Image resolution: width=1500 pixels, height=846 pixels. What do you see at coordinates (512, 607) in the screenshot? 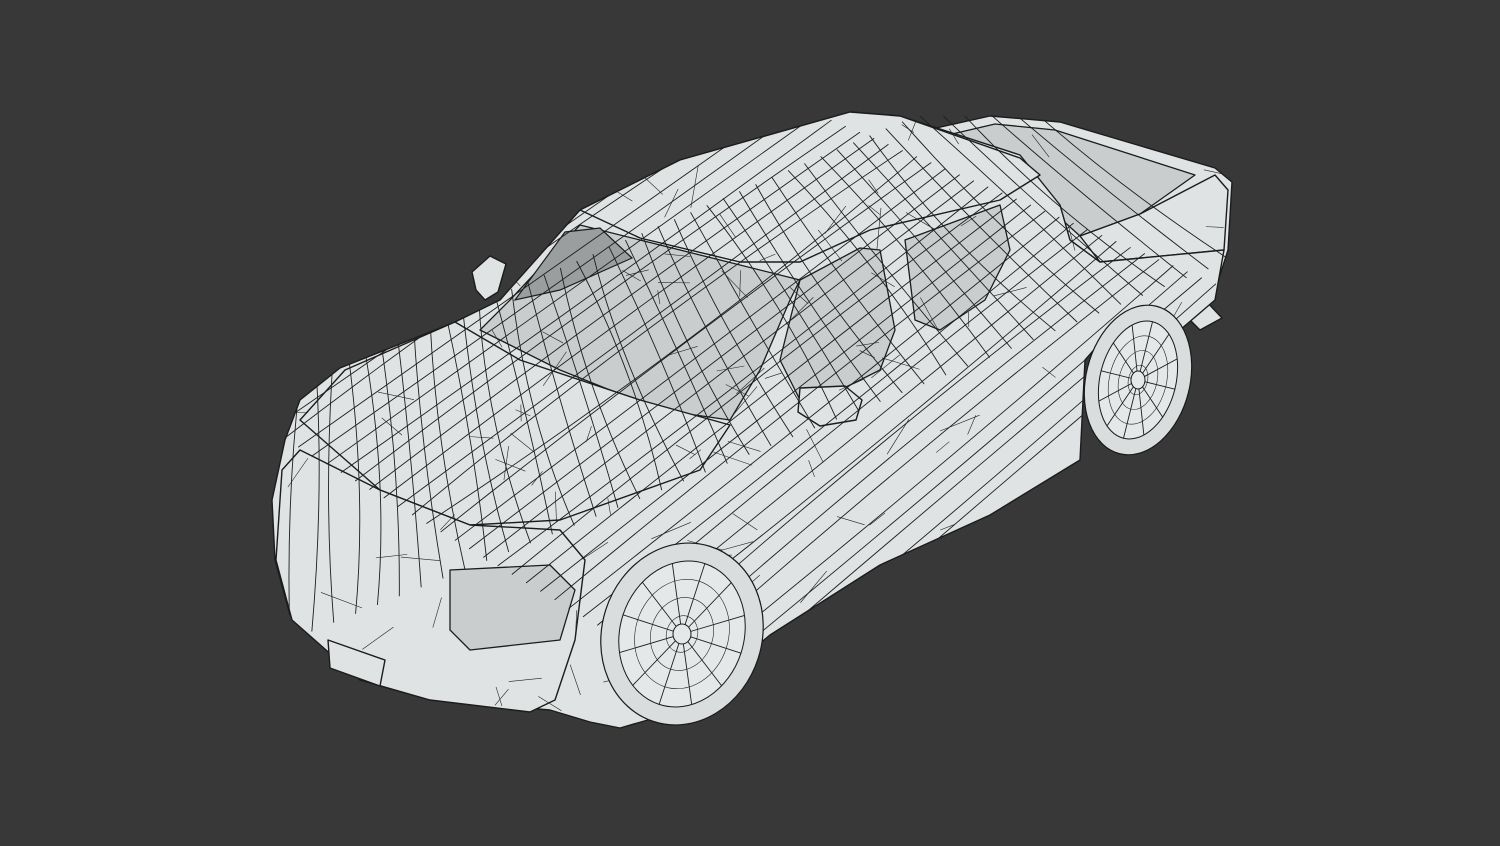
I see `headlight` at bounding box center [512, 607].